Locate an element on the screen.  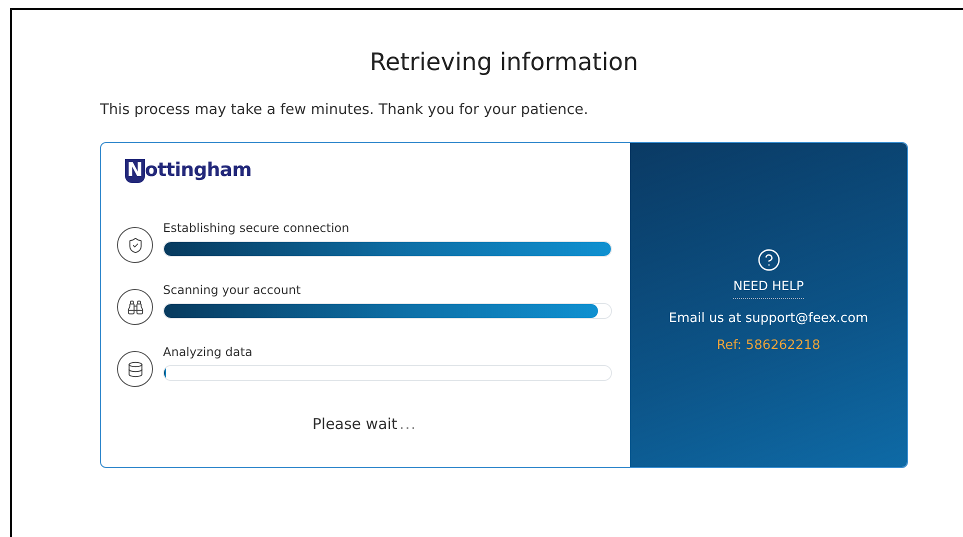
binoculars-icon is located at coordinates (135, 307).